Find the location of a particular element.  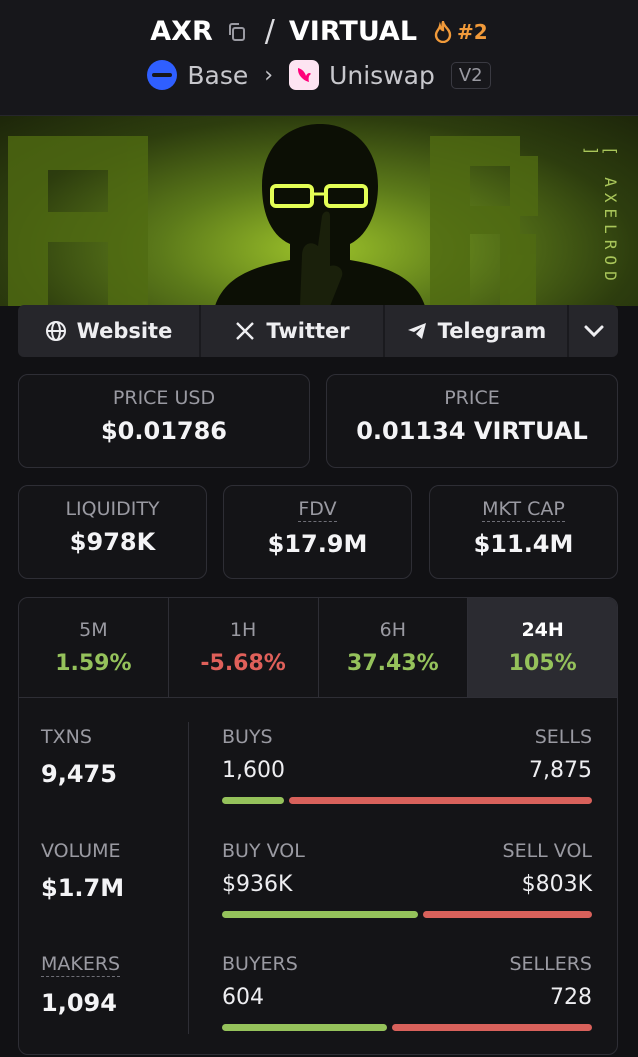

buy-sell-volume-ratio-bar is located at coordinates (407, 914).